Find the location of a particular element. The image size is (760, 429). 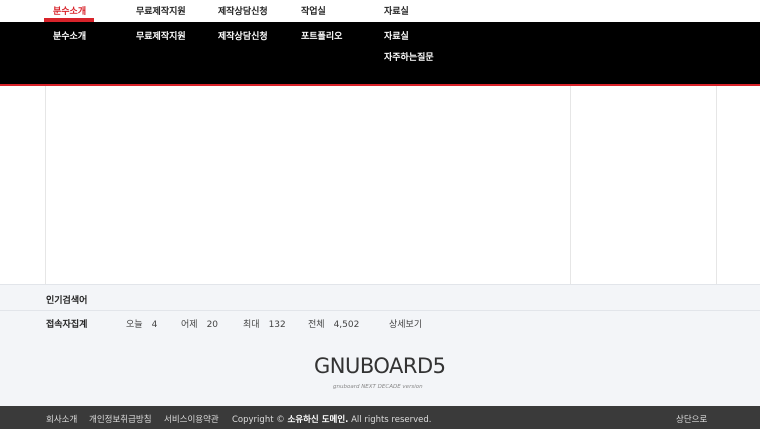

stat-total-label: 전체 is located at coordinates (316, 325).